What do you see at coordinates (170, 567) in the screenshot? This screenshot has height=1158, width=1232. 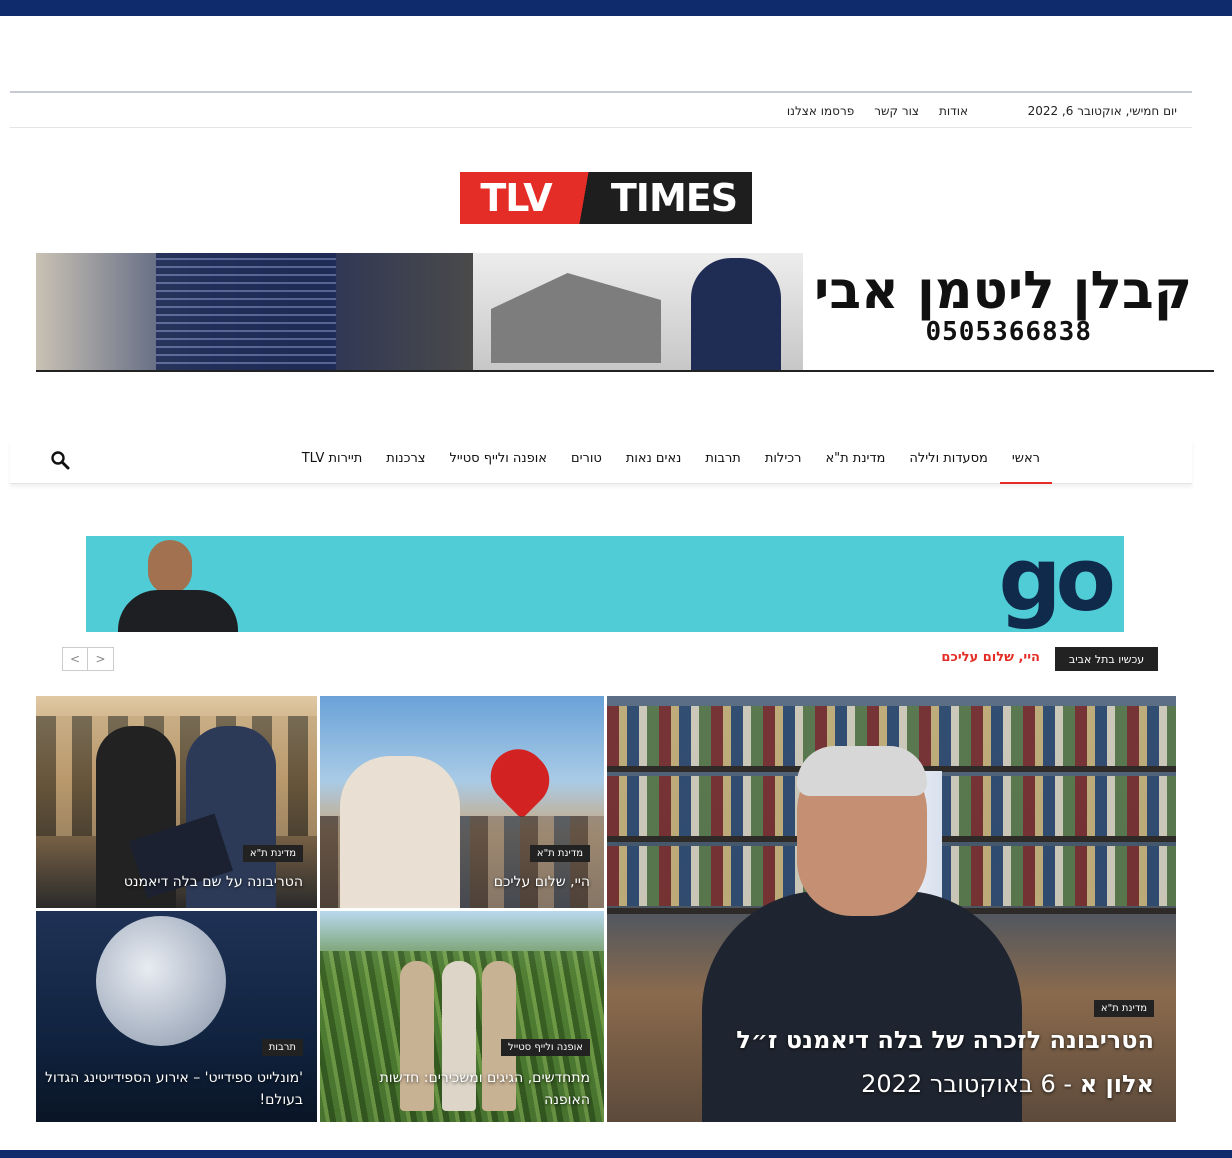 I see `ad-person-head` at bounding box center [170, 567].